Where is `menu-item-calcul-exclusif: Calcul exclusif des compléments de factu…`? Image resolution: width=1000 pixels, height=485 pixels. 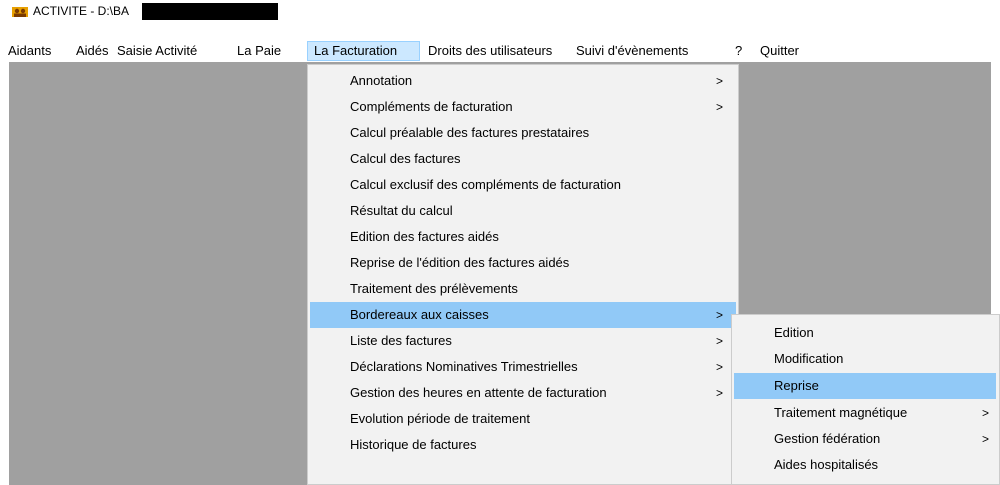
menu-item-calcul-exclusif: Calcul exclusif des compléments de factu… is located at coordinates (523, 185).